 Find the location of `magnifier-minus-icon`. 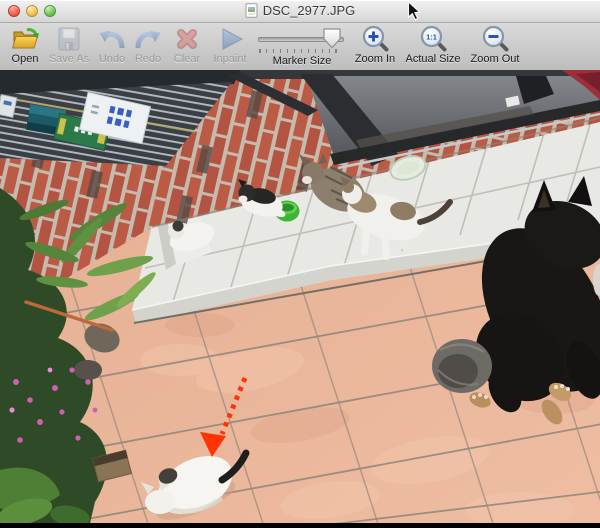

magnifier-minus-icon is located at coordinates (495, 38).